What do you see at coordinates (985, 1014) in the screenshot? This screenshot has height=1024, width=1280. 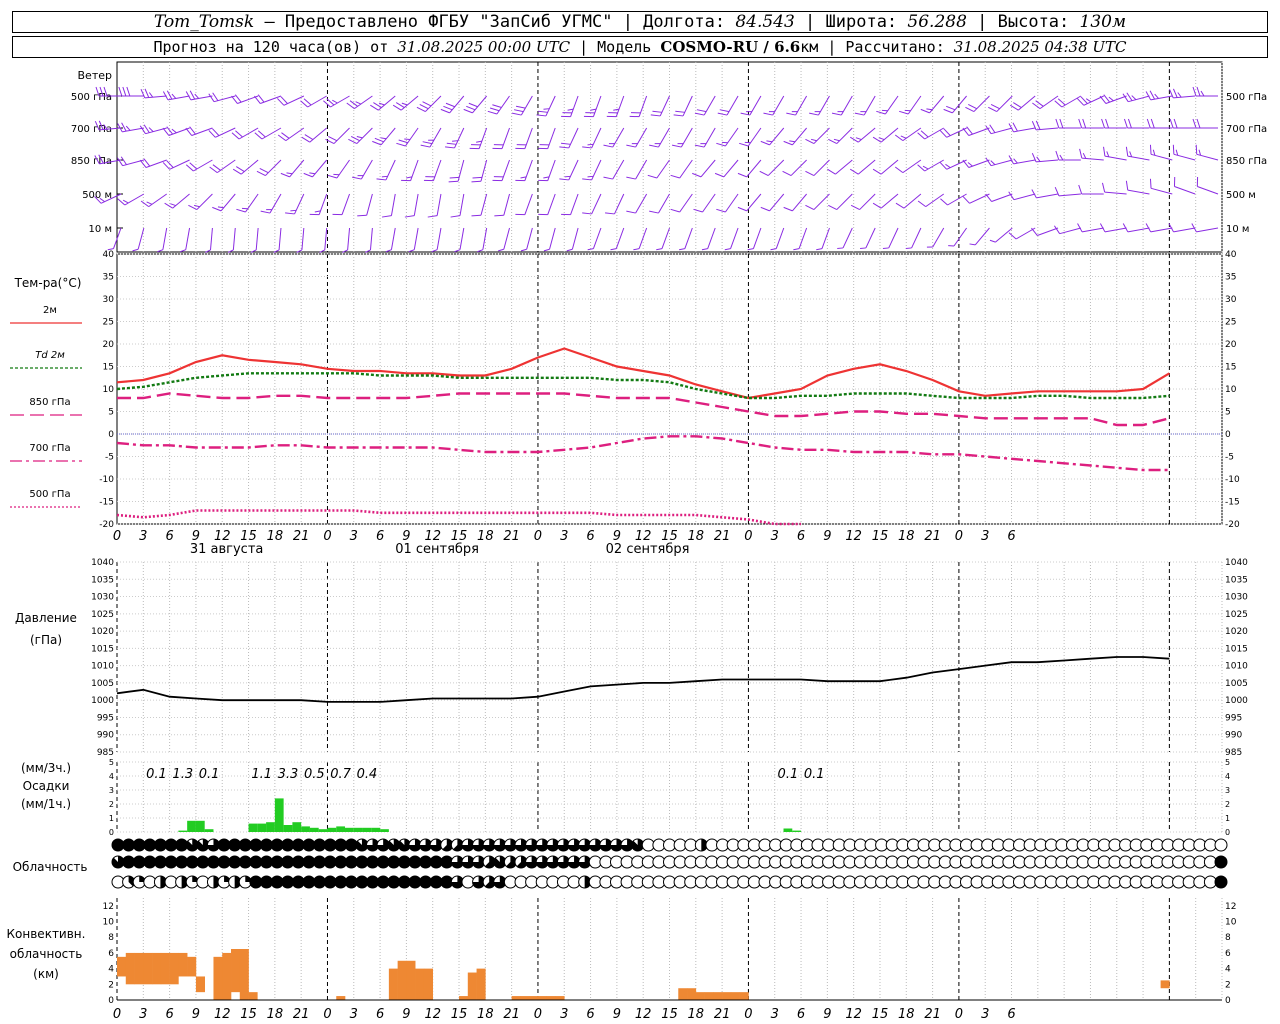 I see `time-axis-label-bottom: 3` at bounding box center [985, 1014].